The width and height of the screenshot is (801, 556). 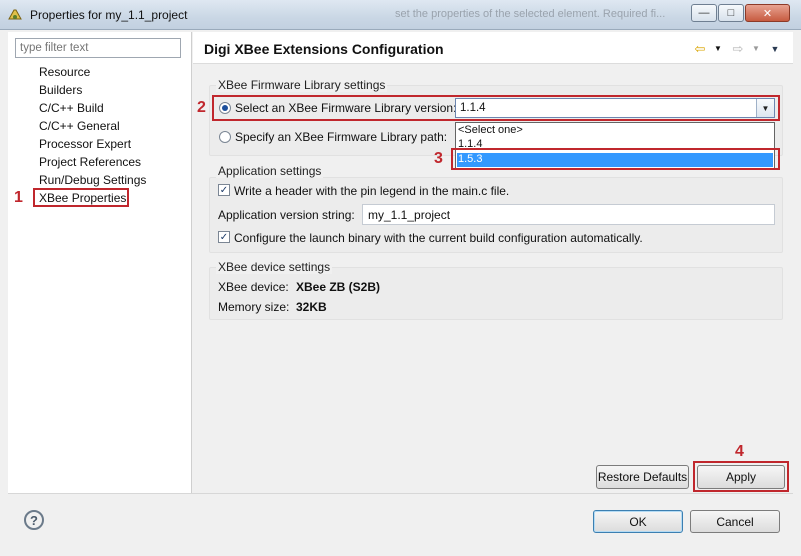 What do you see at coordinates (642, 477) in the screenshot?
I see `restore-defaults-button: Restore Defaults` at bounding box center [642, 477].